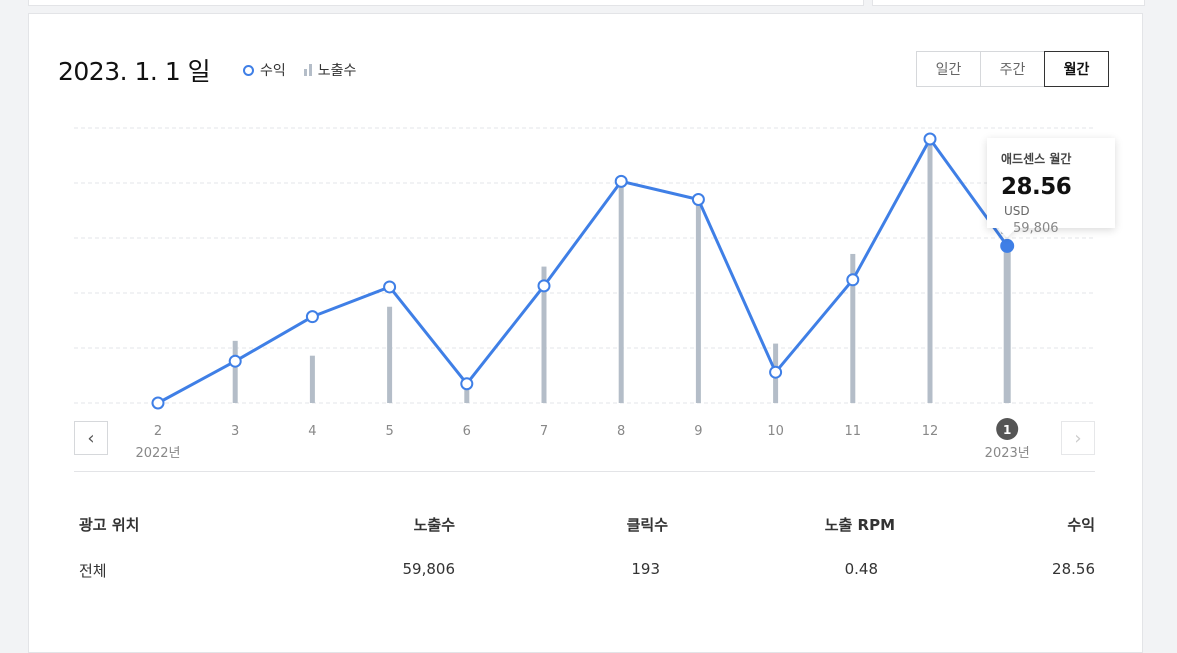  What do you see at coordinates (93, 571) in the screenshot?
I see `cell-placement: 전체` at bounding box center [93, 571].